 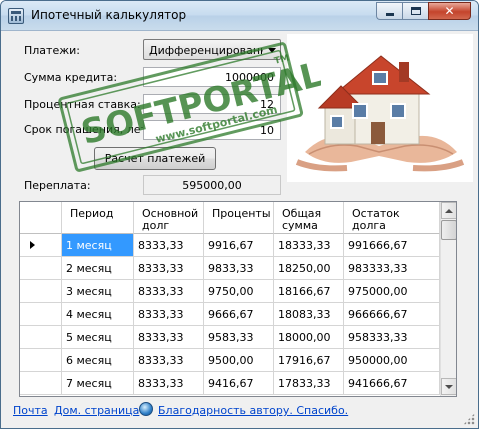 I want to click on loan-amount-input: 1000000, so click(x=212, y=77).